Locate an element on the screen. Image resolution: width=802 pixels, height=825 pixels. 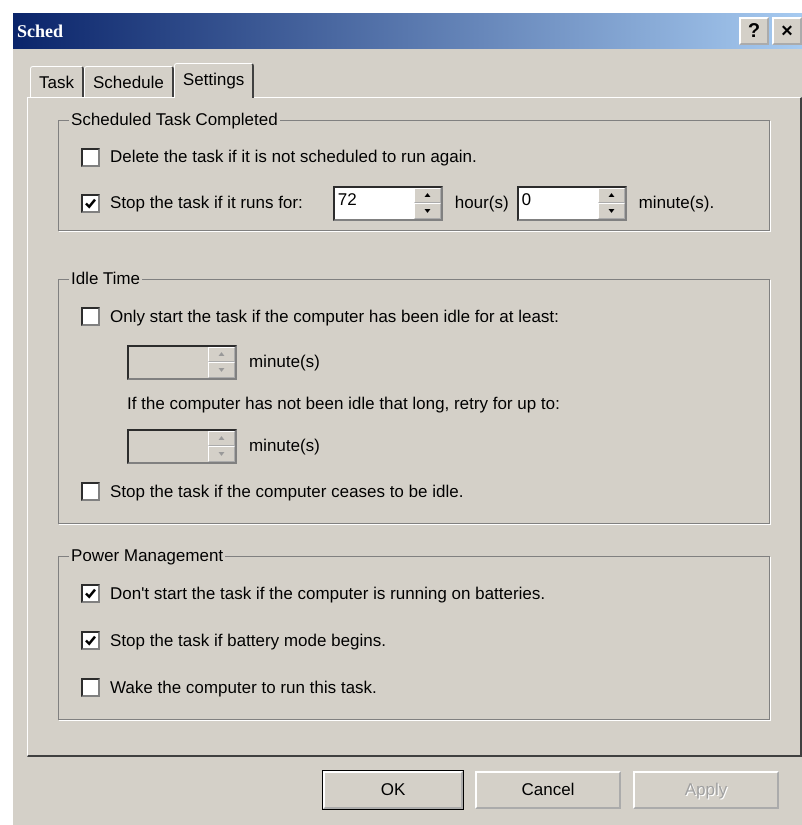
field-value: 0 is located at coordinates (527, 199).